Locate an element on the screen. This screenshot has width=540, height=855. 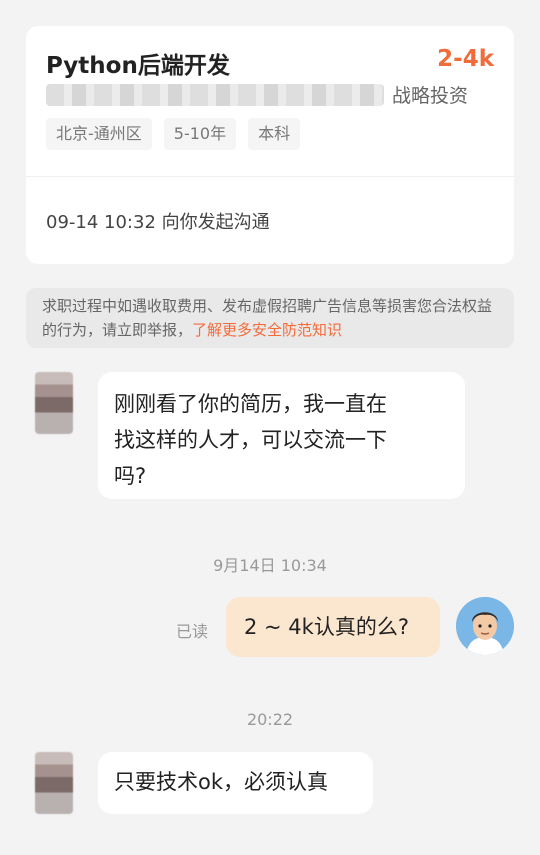
message-line: 刚刚看了你的简历，我一直在 is located at coordinates (250, 404).